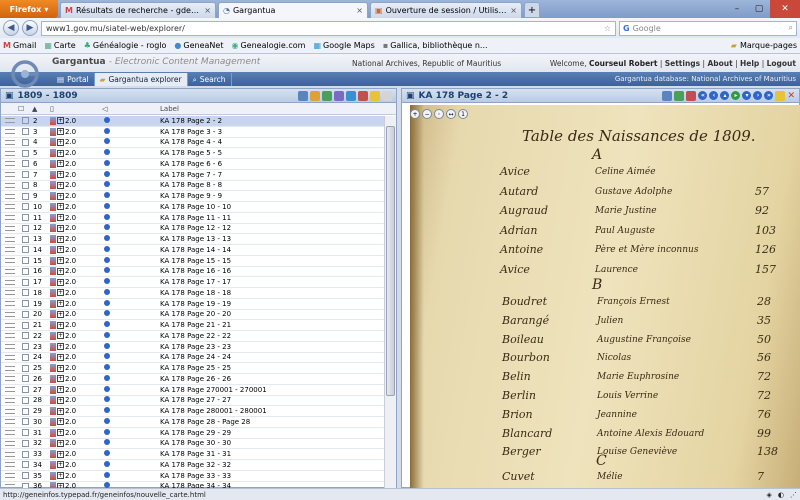 The width and height of the screenshot is (800, 500). What do you see at coordinates (785, 9) in the screenshot?
I see `close-window-icon: ✕` at bounding box center [785, 9].